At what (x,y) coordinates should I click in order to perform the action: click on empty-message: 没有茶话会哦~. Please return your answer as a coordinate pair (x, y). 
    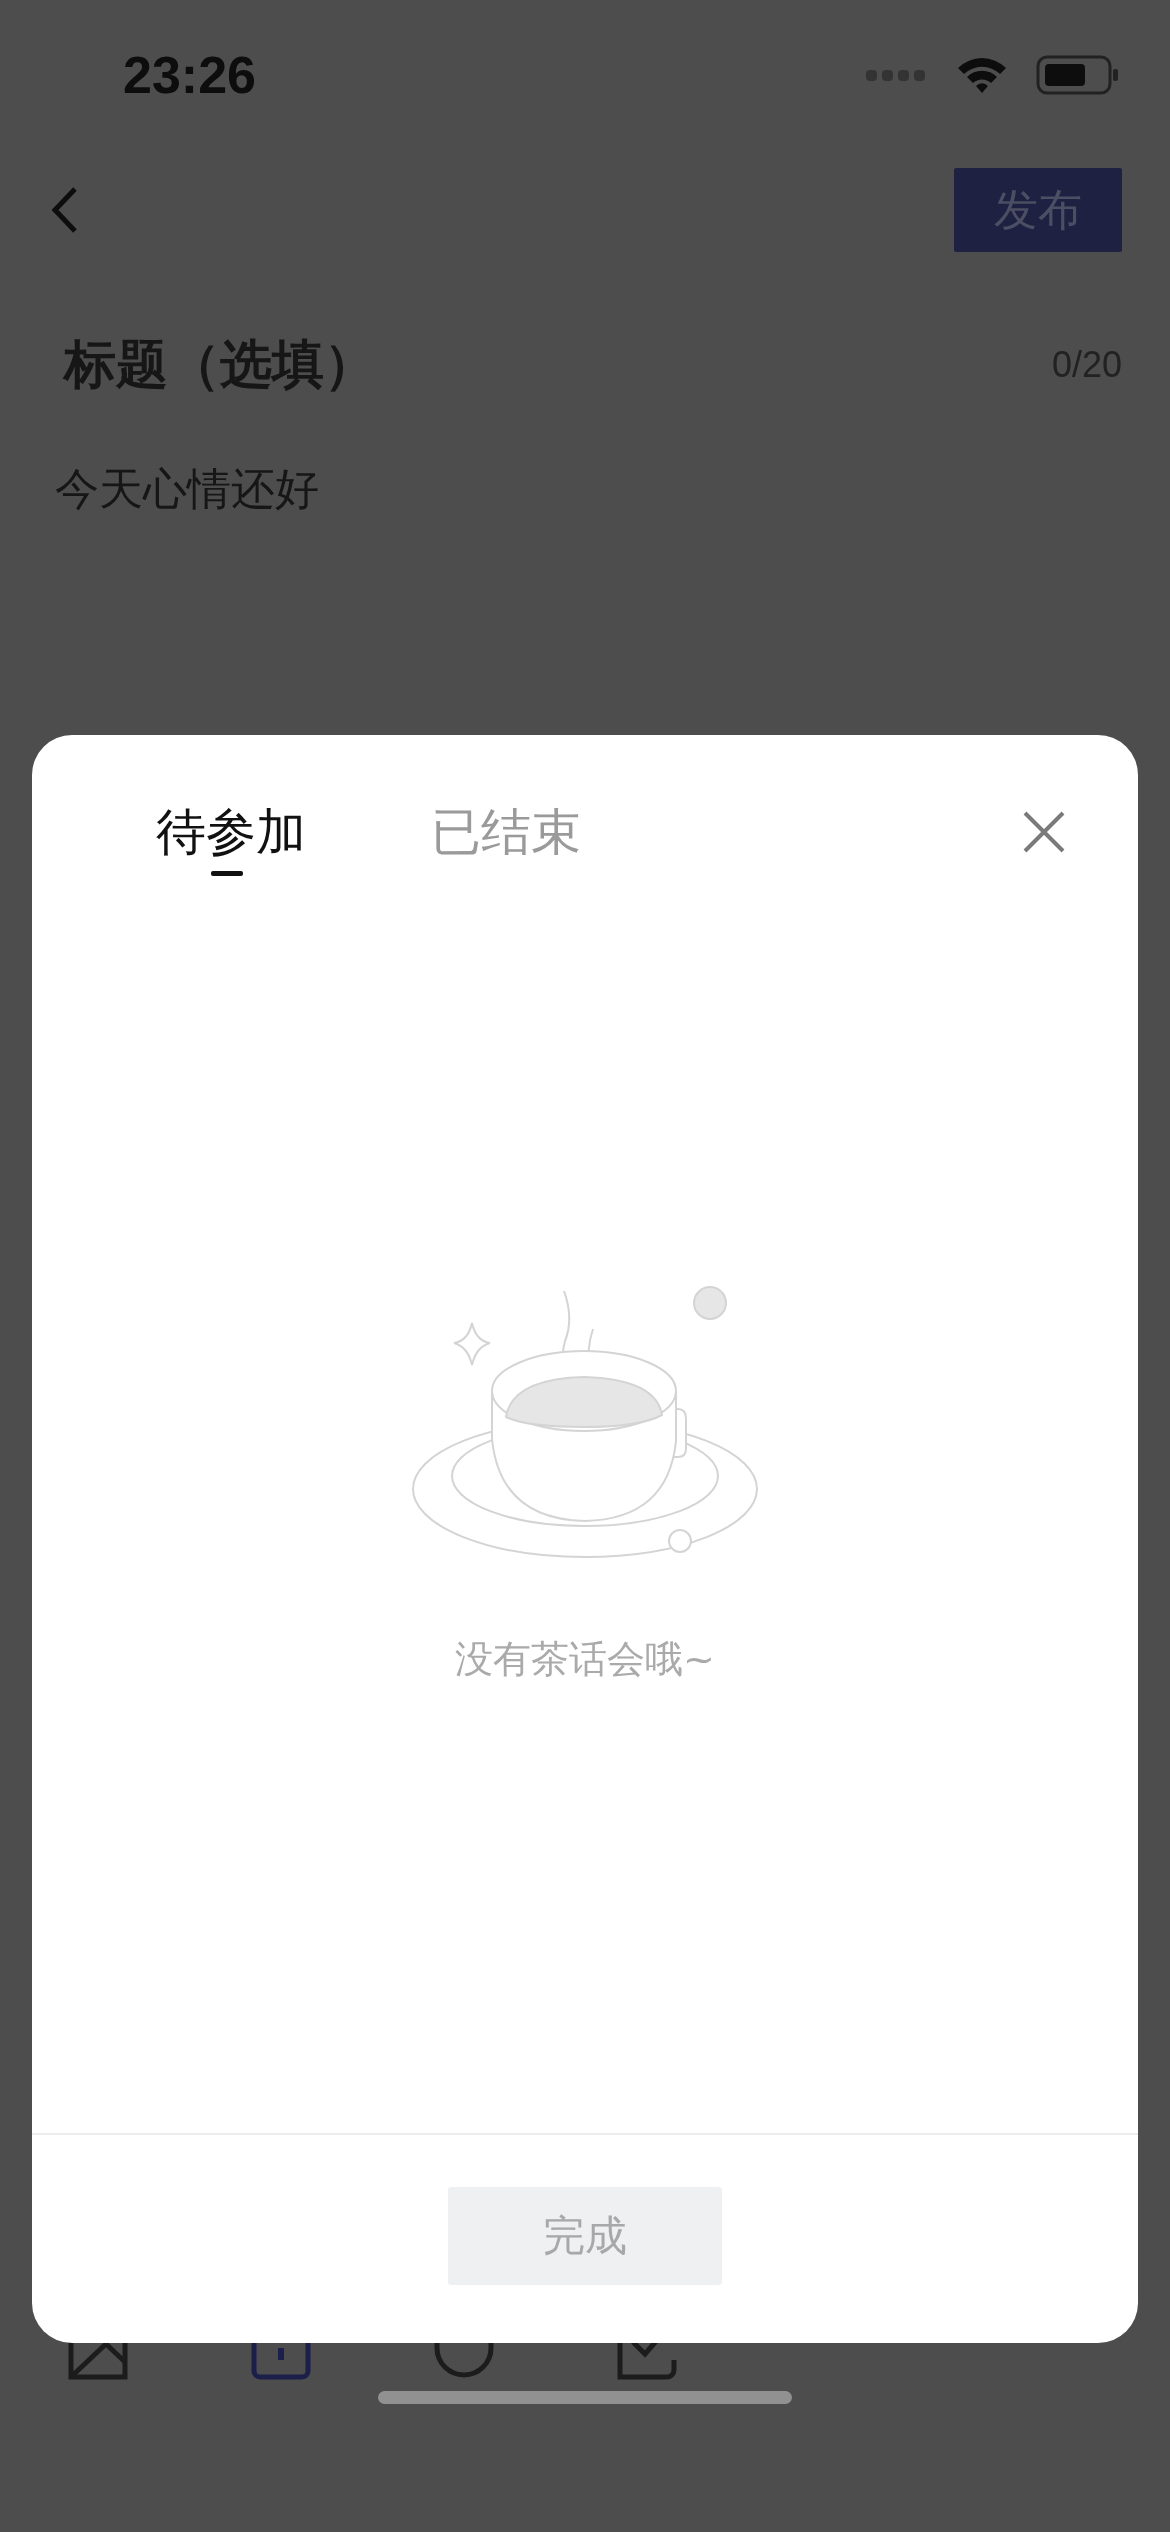
    Looking at the image, I should click on (585, 1659).